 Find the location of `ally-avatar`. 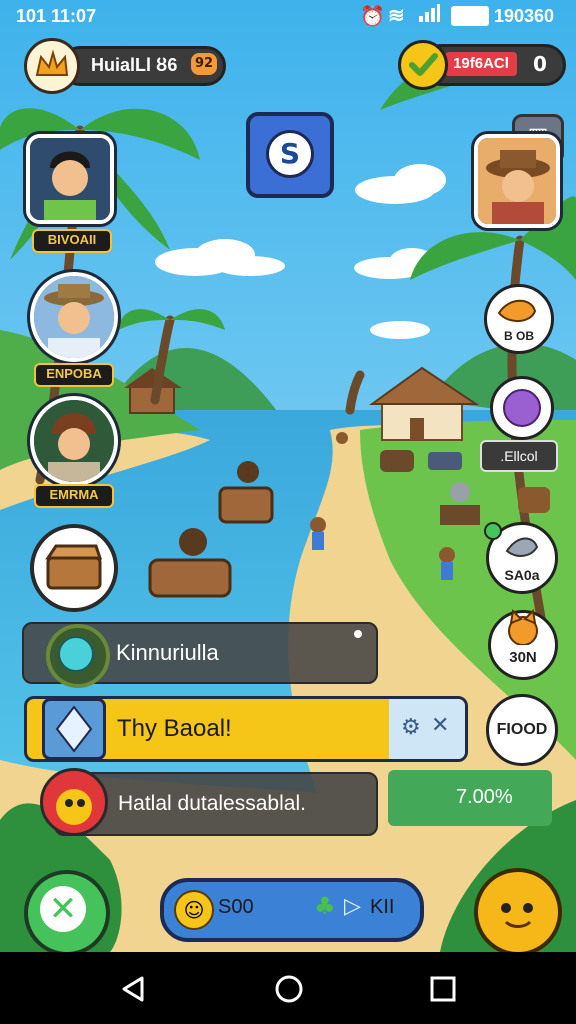

ally-avatar is located at coordinates (517, 181).